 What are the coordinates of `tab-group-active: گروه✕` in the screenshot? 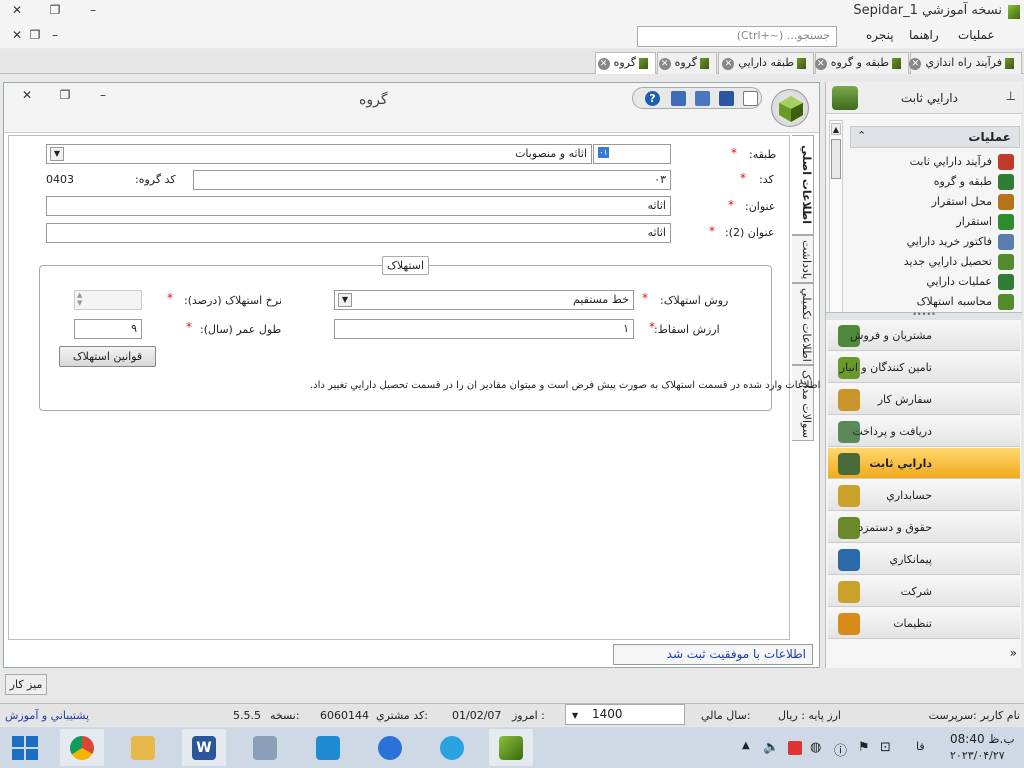 It's located at (625, 63).